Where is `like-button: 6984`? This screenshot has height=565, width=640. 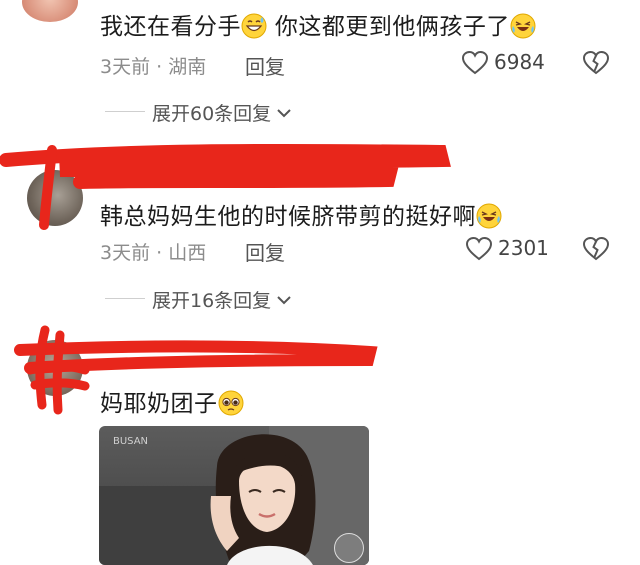
like-button: 6984 is located at coordinates (507, 64).